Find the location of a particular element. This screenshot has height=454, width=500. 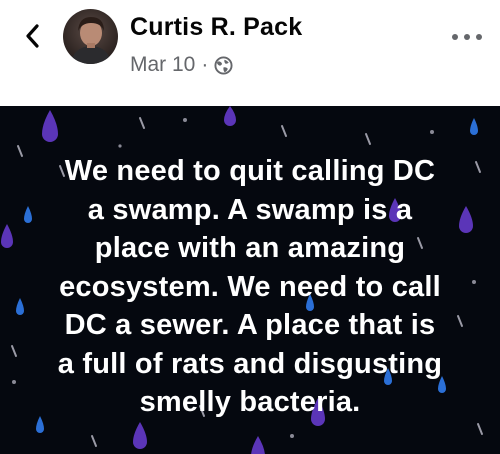

globe-icon is located at coordinates (223, 65).